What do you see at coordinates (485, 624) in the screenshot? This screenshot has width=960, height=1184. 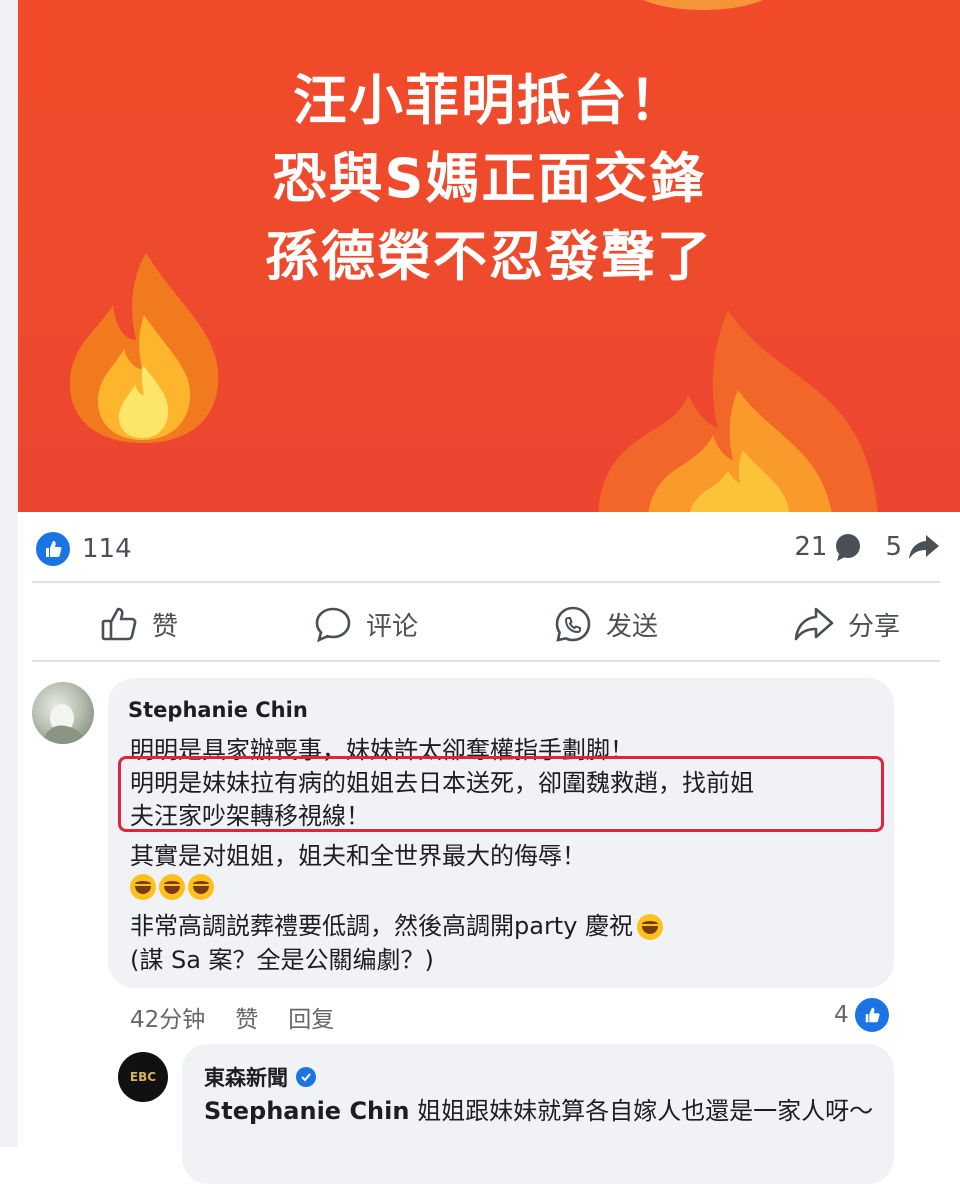 I see `post-action-bar: 赞 评论 发送 分享` at bounding box center [485, 624].